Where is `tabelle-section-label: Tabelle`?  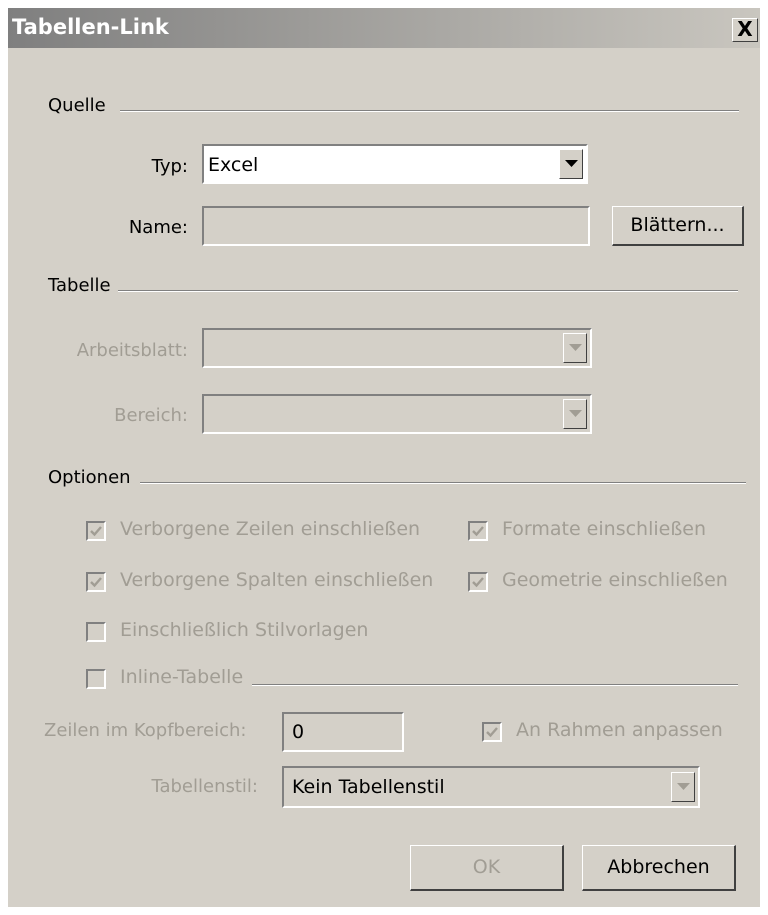
tabelle-section-label: Tabelle is located at coordinates (79, 285).